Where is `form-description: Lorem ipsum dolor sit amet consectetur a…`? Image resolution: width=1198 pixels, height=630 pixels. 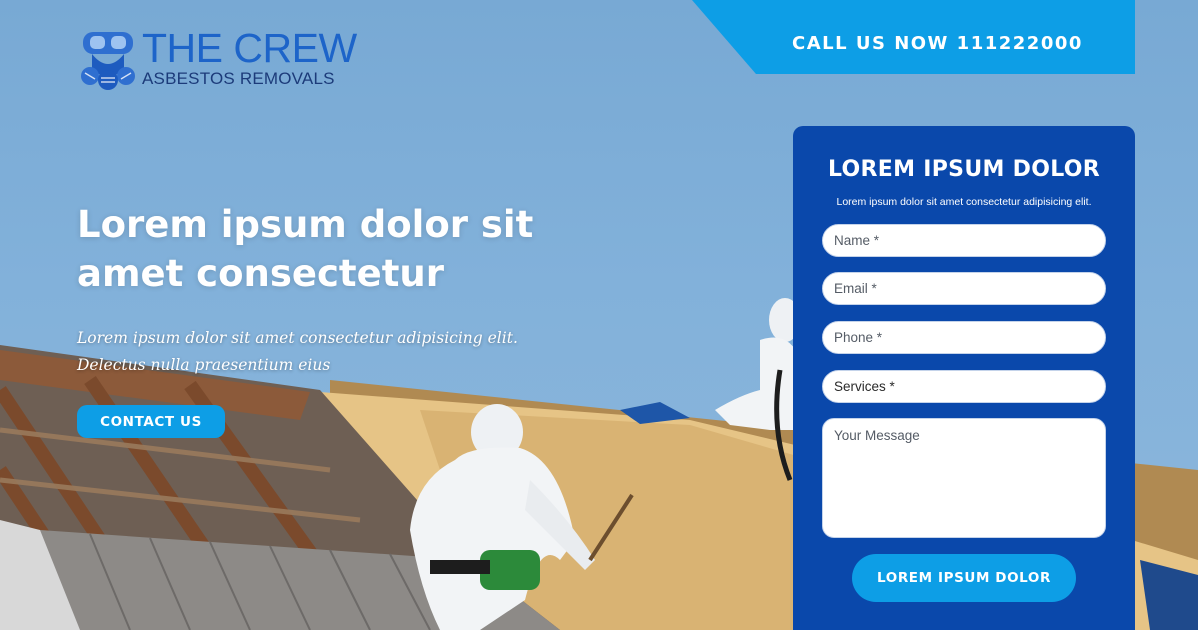
form-description: Lorem ipsum dolor sit amet consectetur a… is located at coordinates (964, 202).